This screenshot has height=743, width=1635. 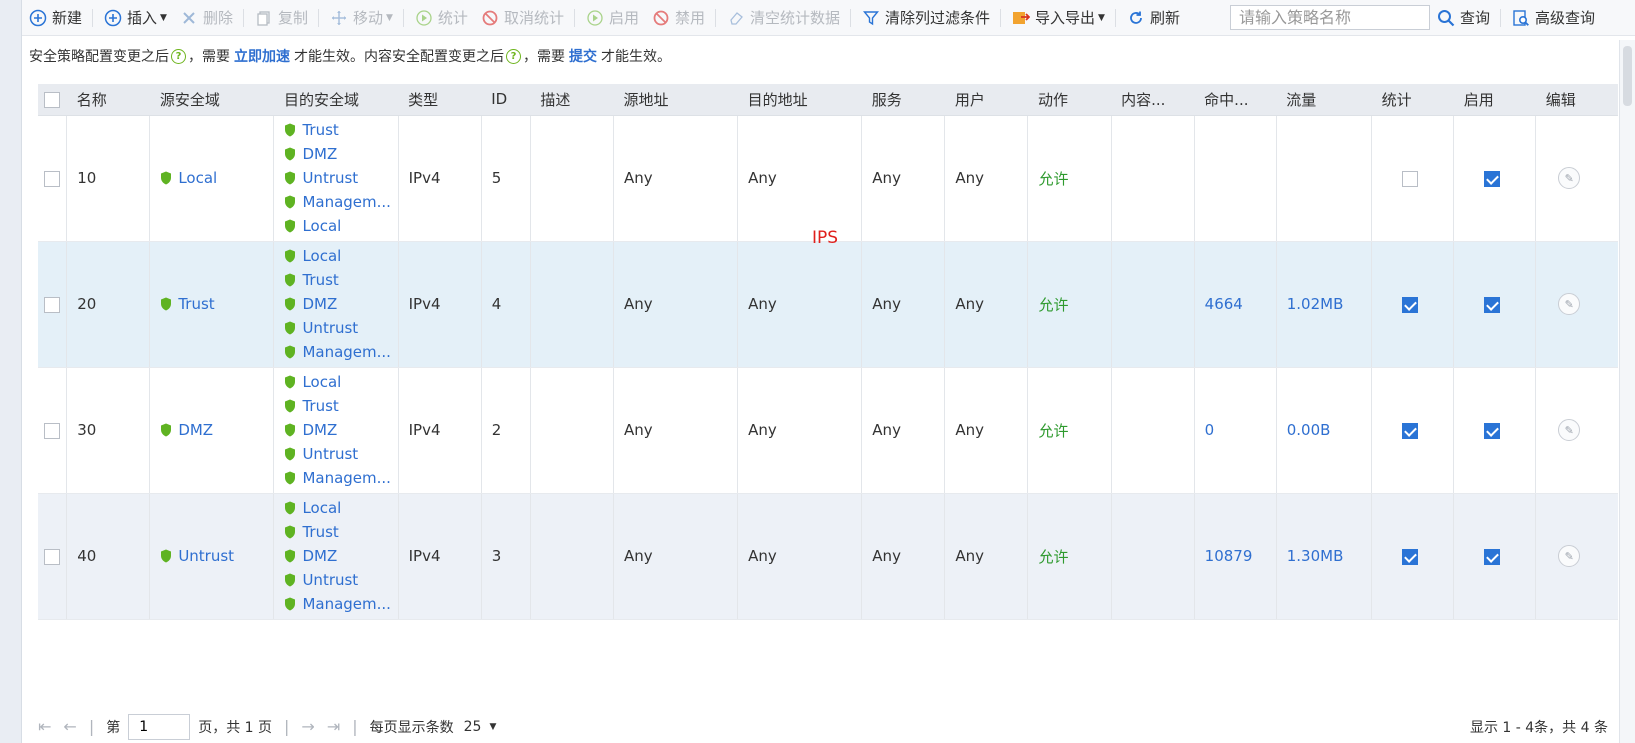 What do you see at coordinates (783, 18) in the screenshot?
I see `clear-stats-button: 清空统计数据` at bounding box center [783, 18].